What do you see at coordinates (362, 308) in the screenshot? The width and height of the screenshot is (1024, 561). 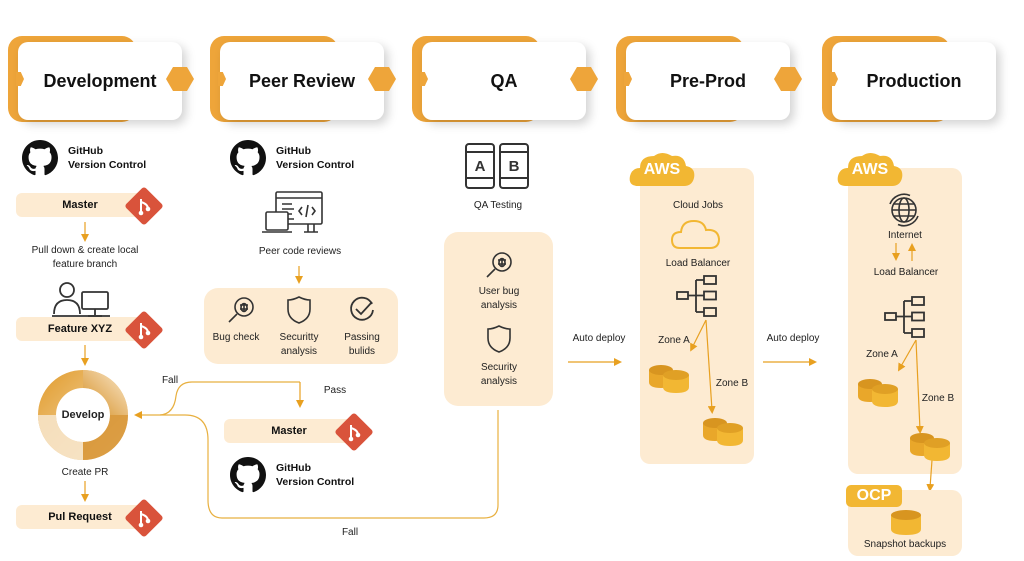 I see `check-circle-icon` at bounding box center [362, 308].